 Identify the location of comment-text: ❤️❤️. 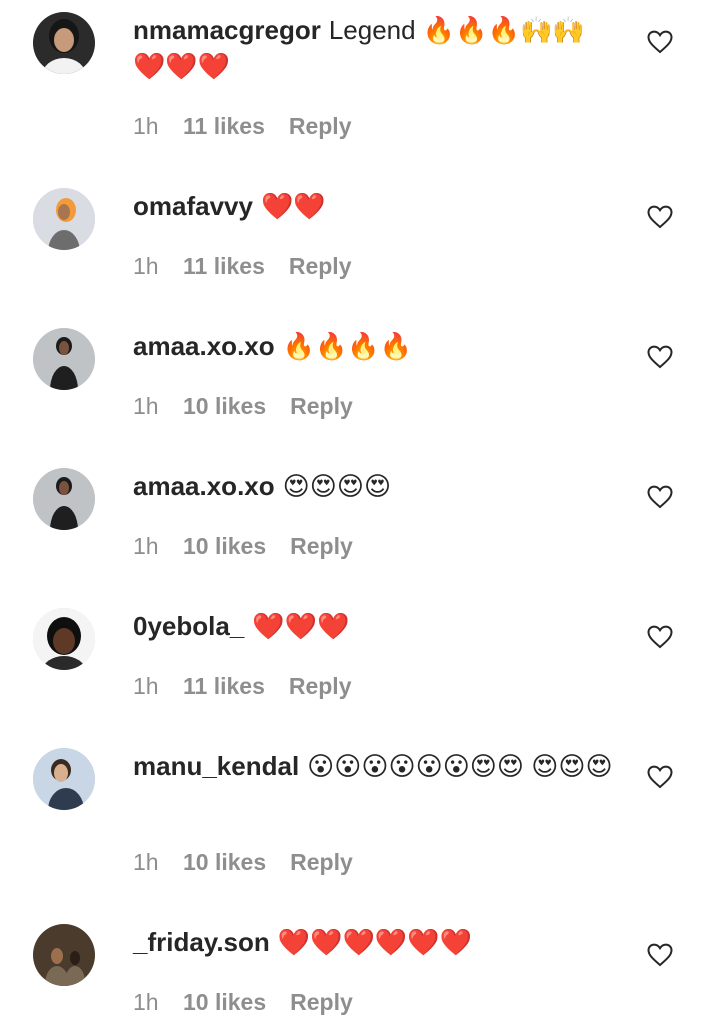
(293, 206).